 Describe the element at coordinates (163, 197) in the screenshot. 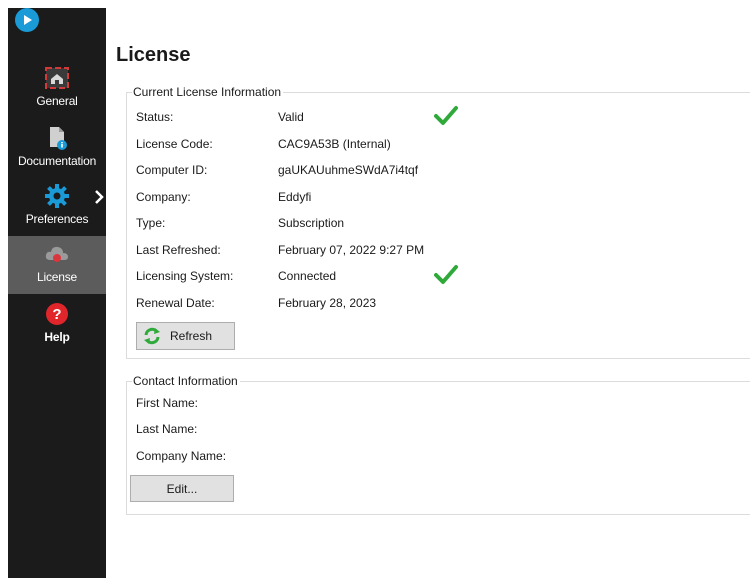

I see `company-label: Company:` at that location.